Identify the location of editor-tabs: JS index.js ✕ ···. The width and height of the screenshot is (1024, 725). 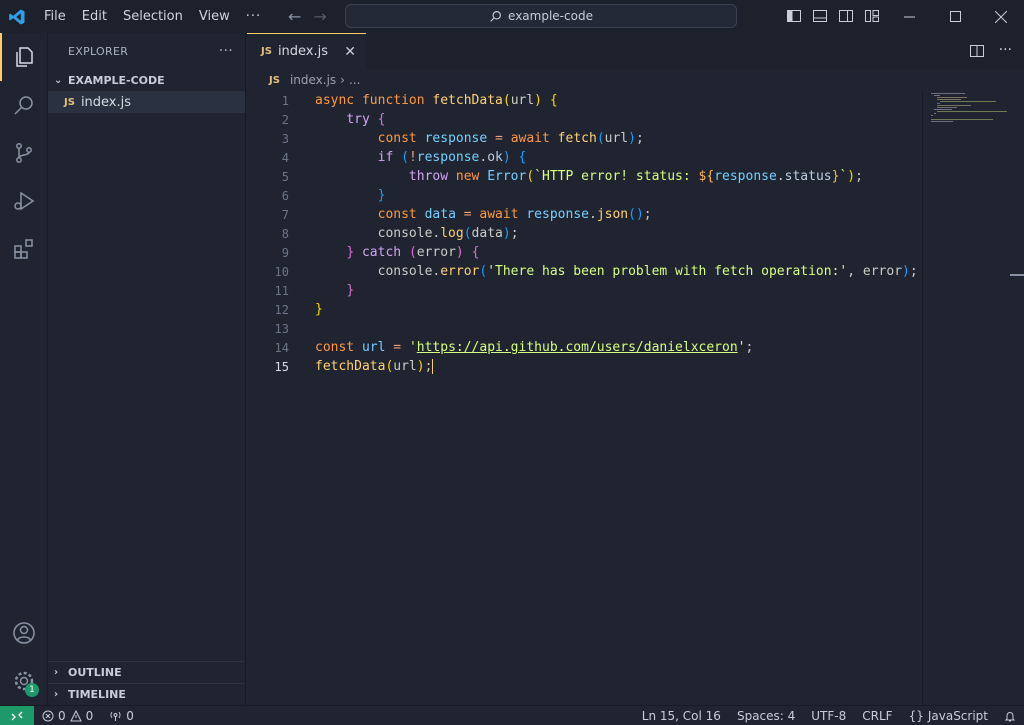
(635, 51).